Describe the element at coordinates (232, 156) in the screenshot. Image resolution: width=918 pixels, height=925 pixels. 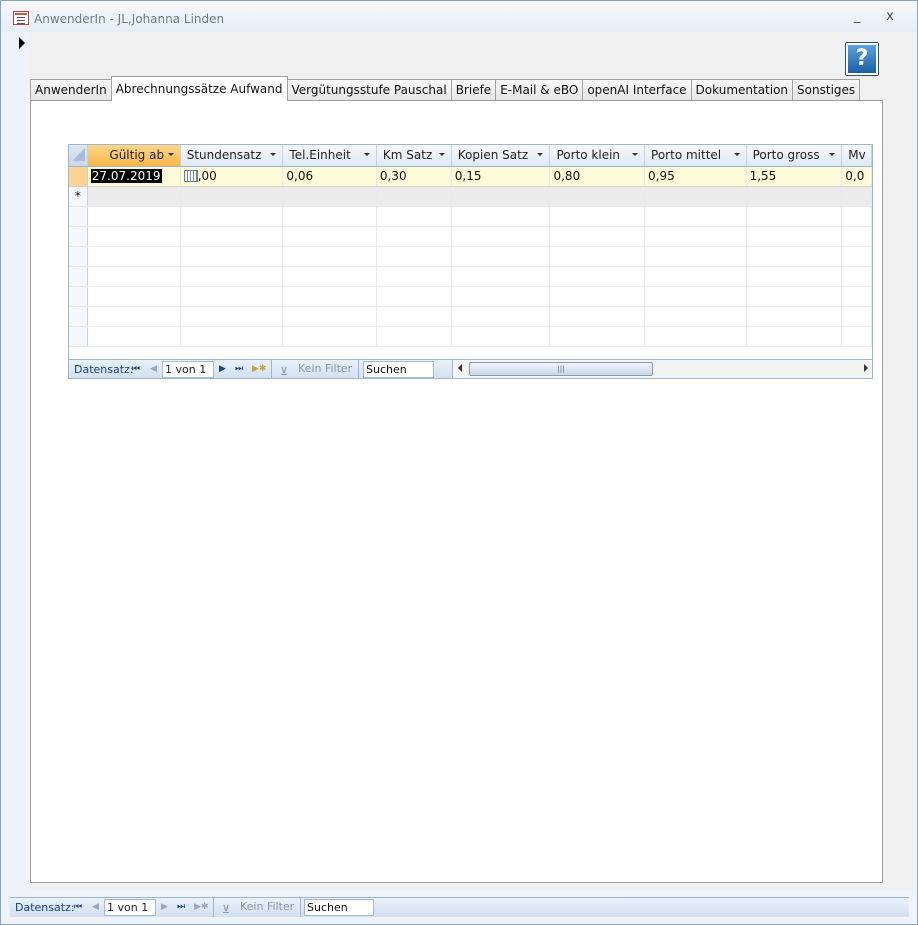
I see `column-header-stundensatz: Stundensatz` at that location.